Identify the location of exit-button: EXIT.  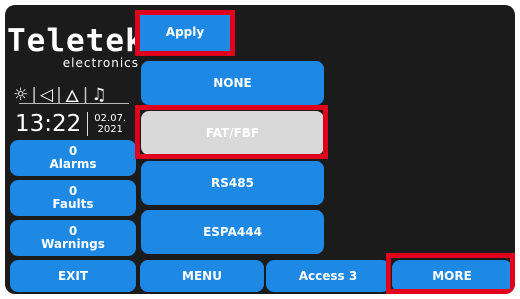
(73, 276).